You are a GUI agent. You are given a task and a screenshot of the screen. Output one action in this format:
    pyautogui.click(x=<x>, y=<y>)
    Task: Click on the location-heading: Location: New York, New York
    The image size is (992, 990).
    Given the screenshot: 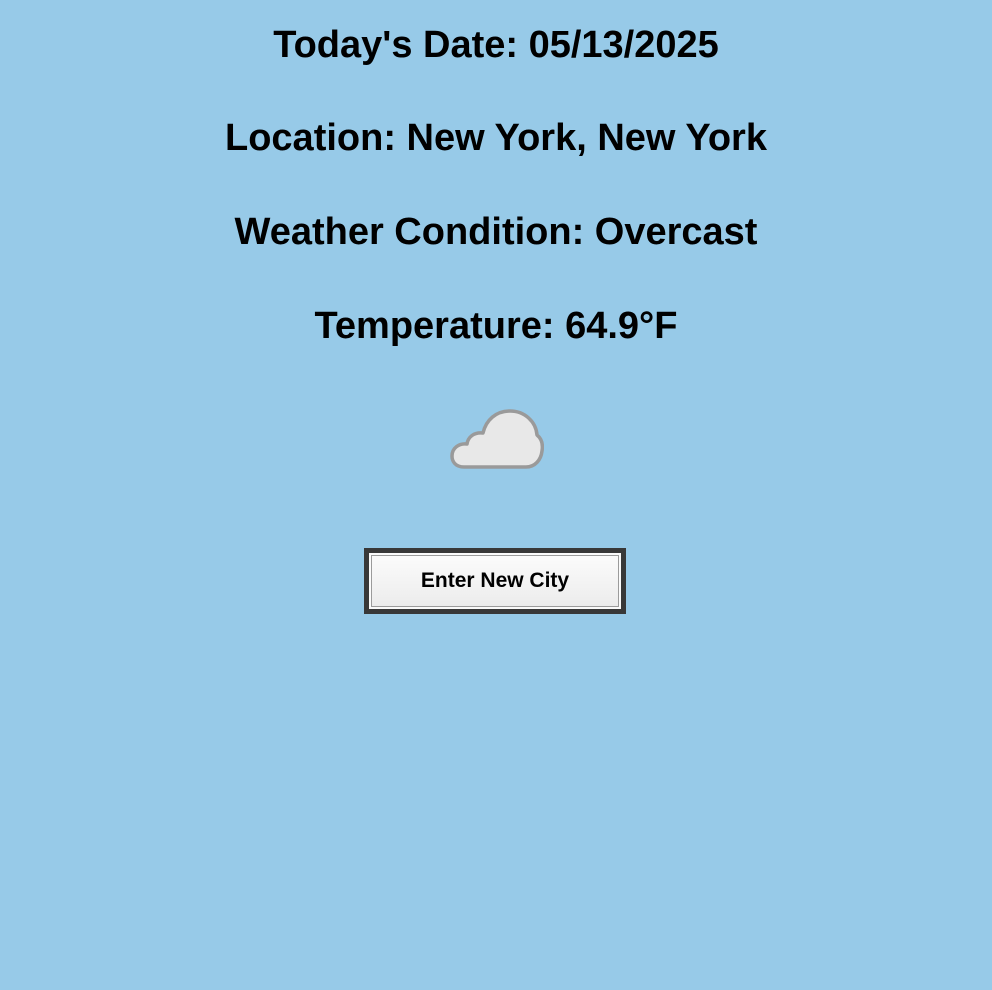 What is the action you would take?
    pyautogui.click(x=496, y=138)
    